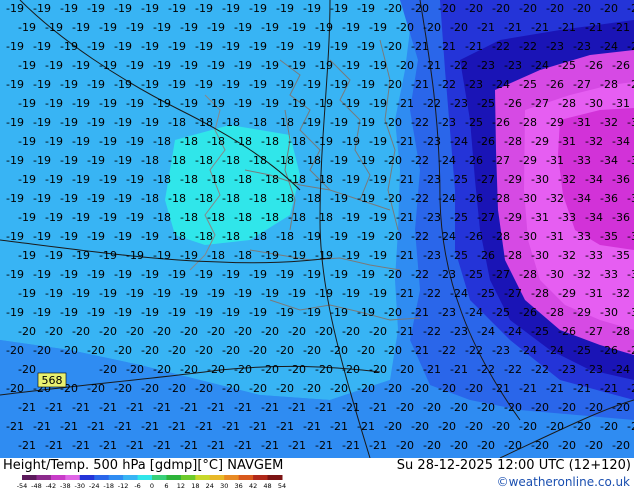 The height and width of the screenshot is (490, 634). What do you see at coordinates (282, 485) in the screenshot?
I see `scale-label: 54` at bounding box center [282, 485].